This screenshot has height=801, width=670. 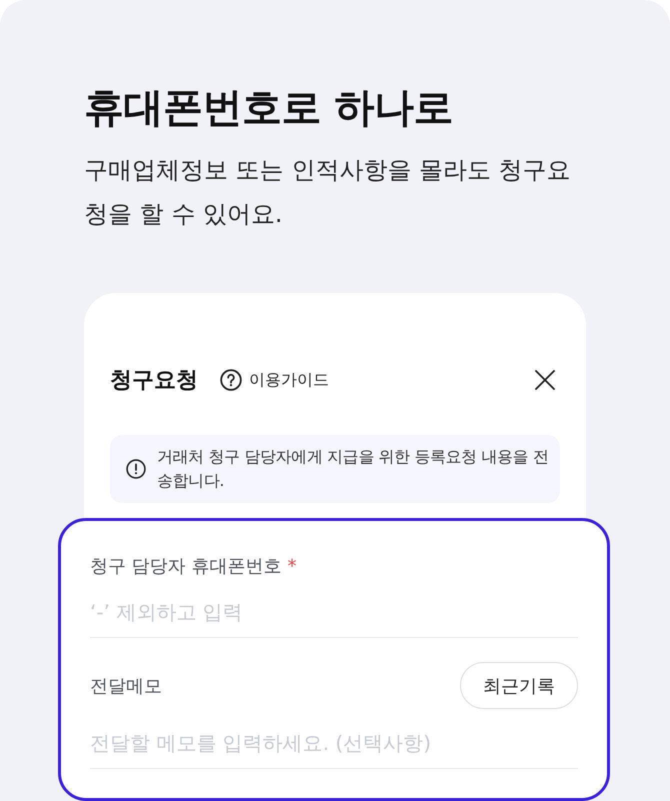 What do you see at coordinates (353, 469) in the screenshot?
I see `notice-text: 거래처 청구 담당자에게 지급을 위한 등록요청 내용을 전송합니다.` at bounding box center [353, 469].